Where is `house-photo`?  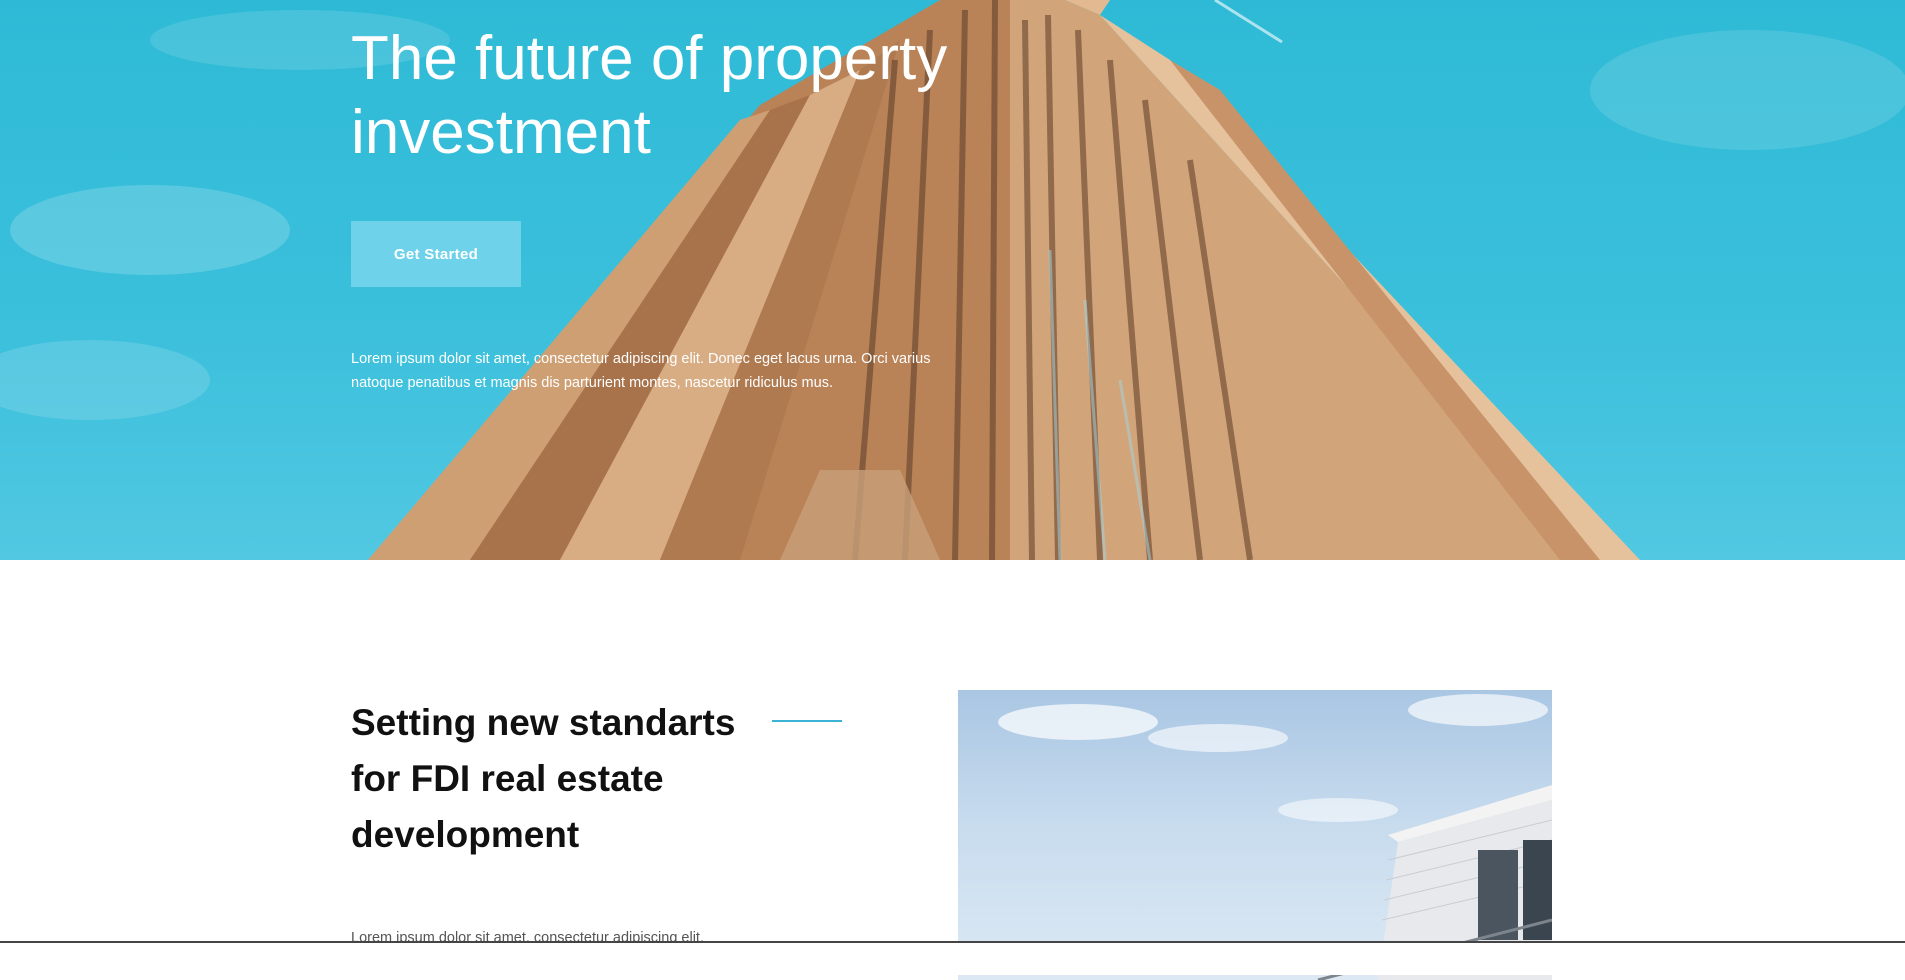 house-photo is located at coordinates (1255, 835).